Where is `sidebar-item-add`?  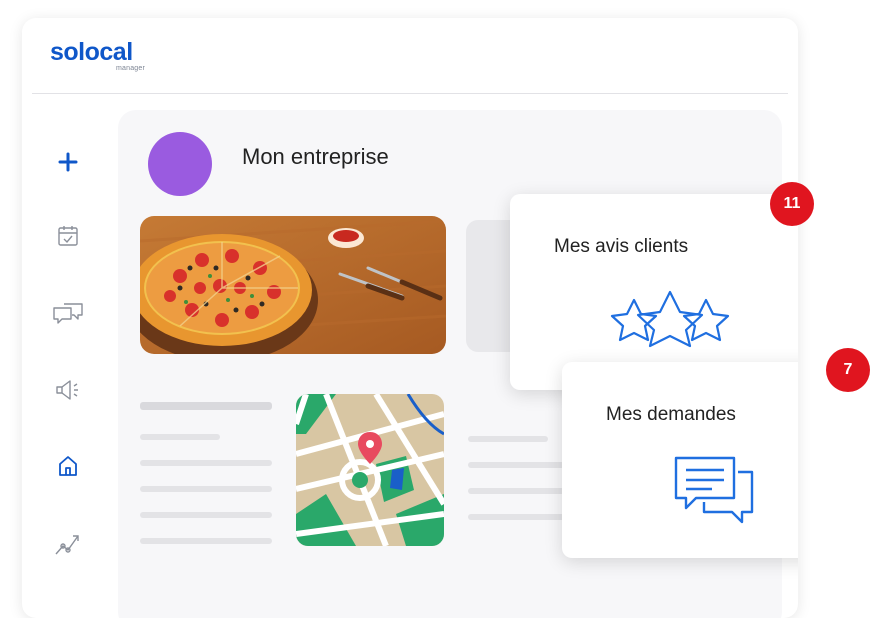
sidebar-item-add is located at coordinates (68, 162).